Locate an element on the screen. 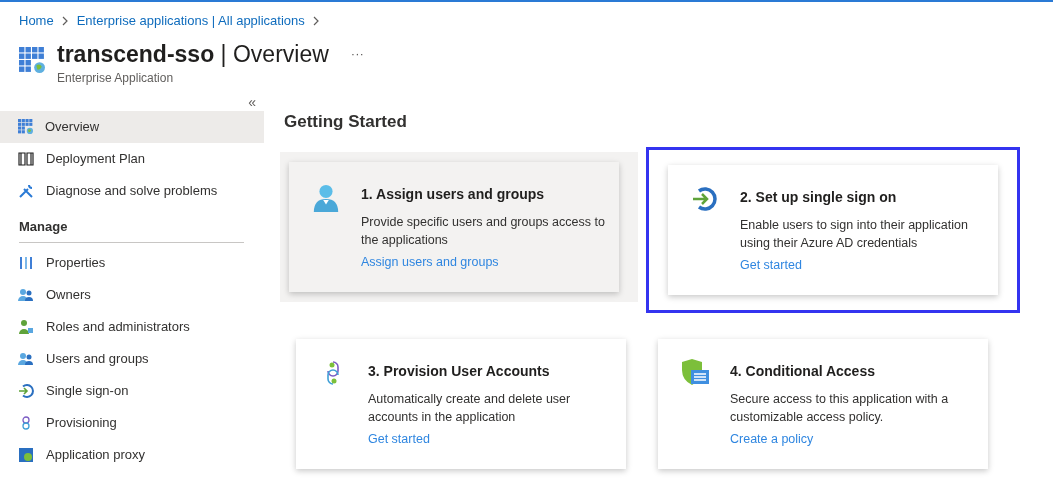 The width and height of the screenshot is (1053, 495). sidebar-item: Provisioning is located at coordinates (132, 423).